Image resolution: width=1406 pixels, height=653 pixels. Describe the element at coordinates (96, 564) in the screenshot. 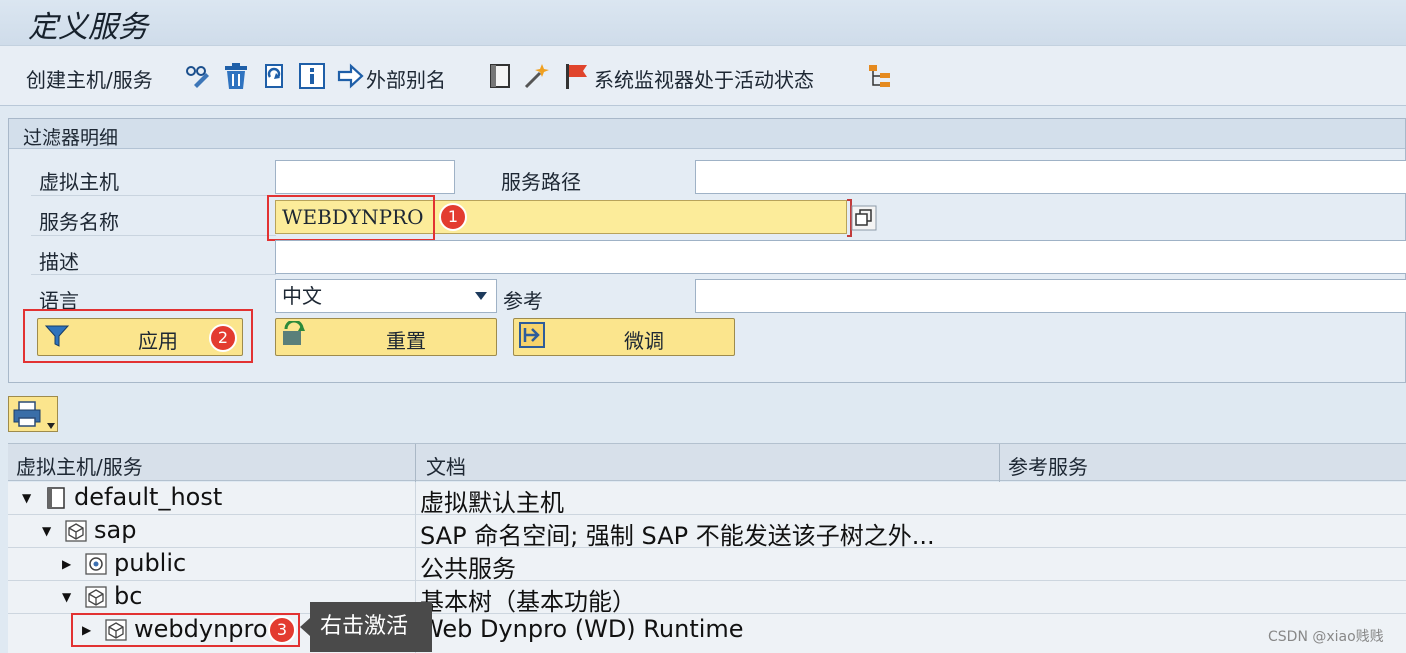

I see `public-service-icon` at that location.